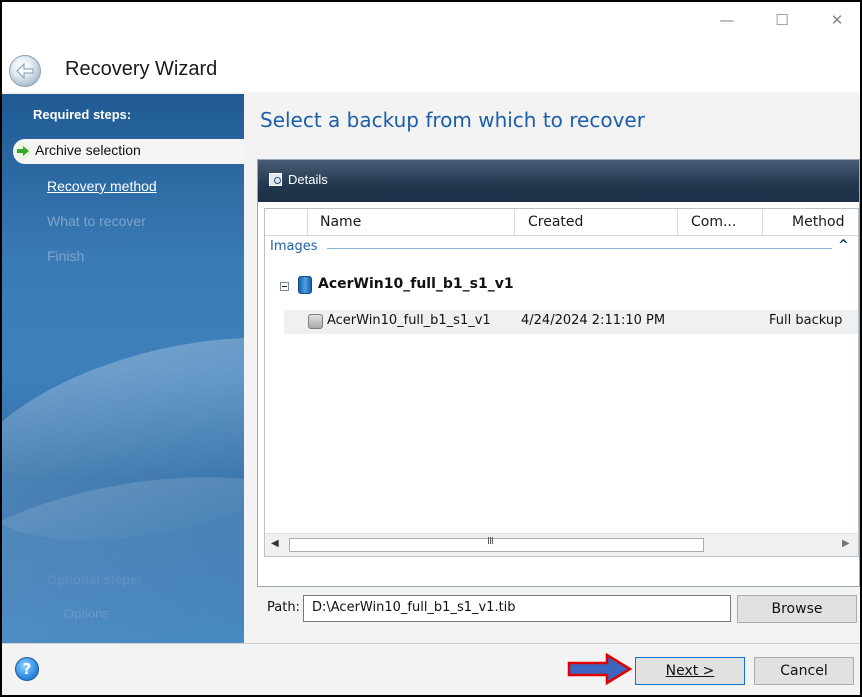  I want to click on step-finish: Finish, so click(66, 256).